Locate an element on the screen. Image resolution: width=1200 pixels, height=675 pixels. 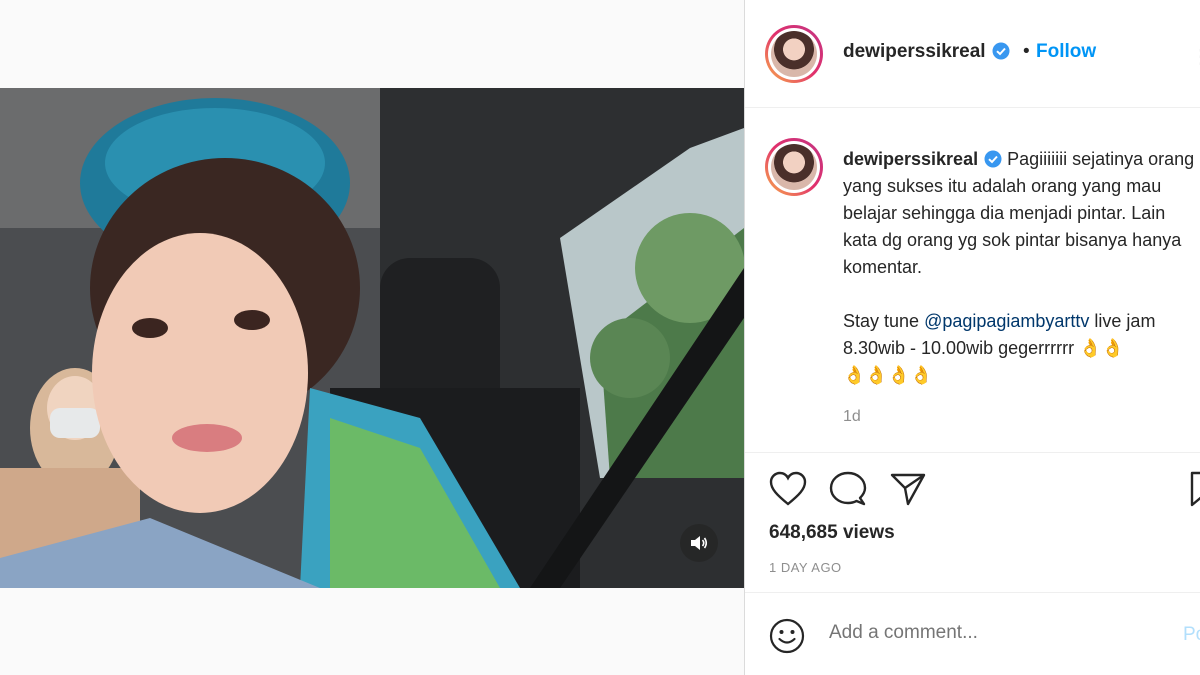
post-date: 1 DAY AGO is located at coordinates (805, 567).